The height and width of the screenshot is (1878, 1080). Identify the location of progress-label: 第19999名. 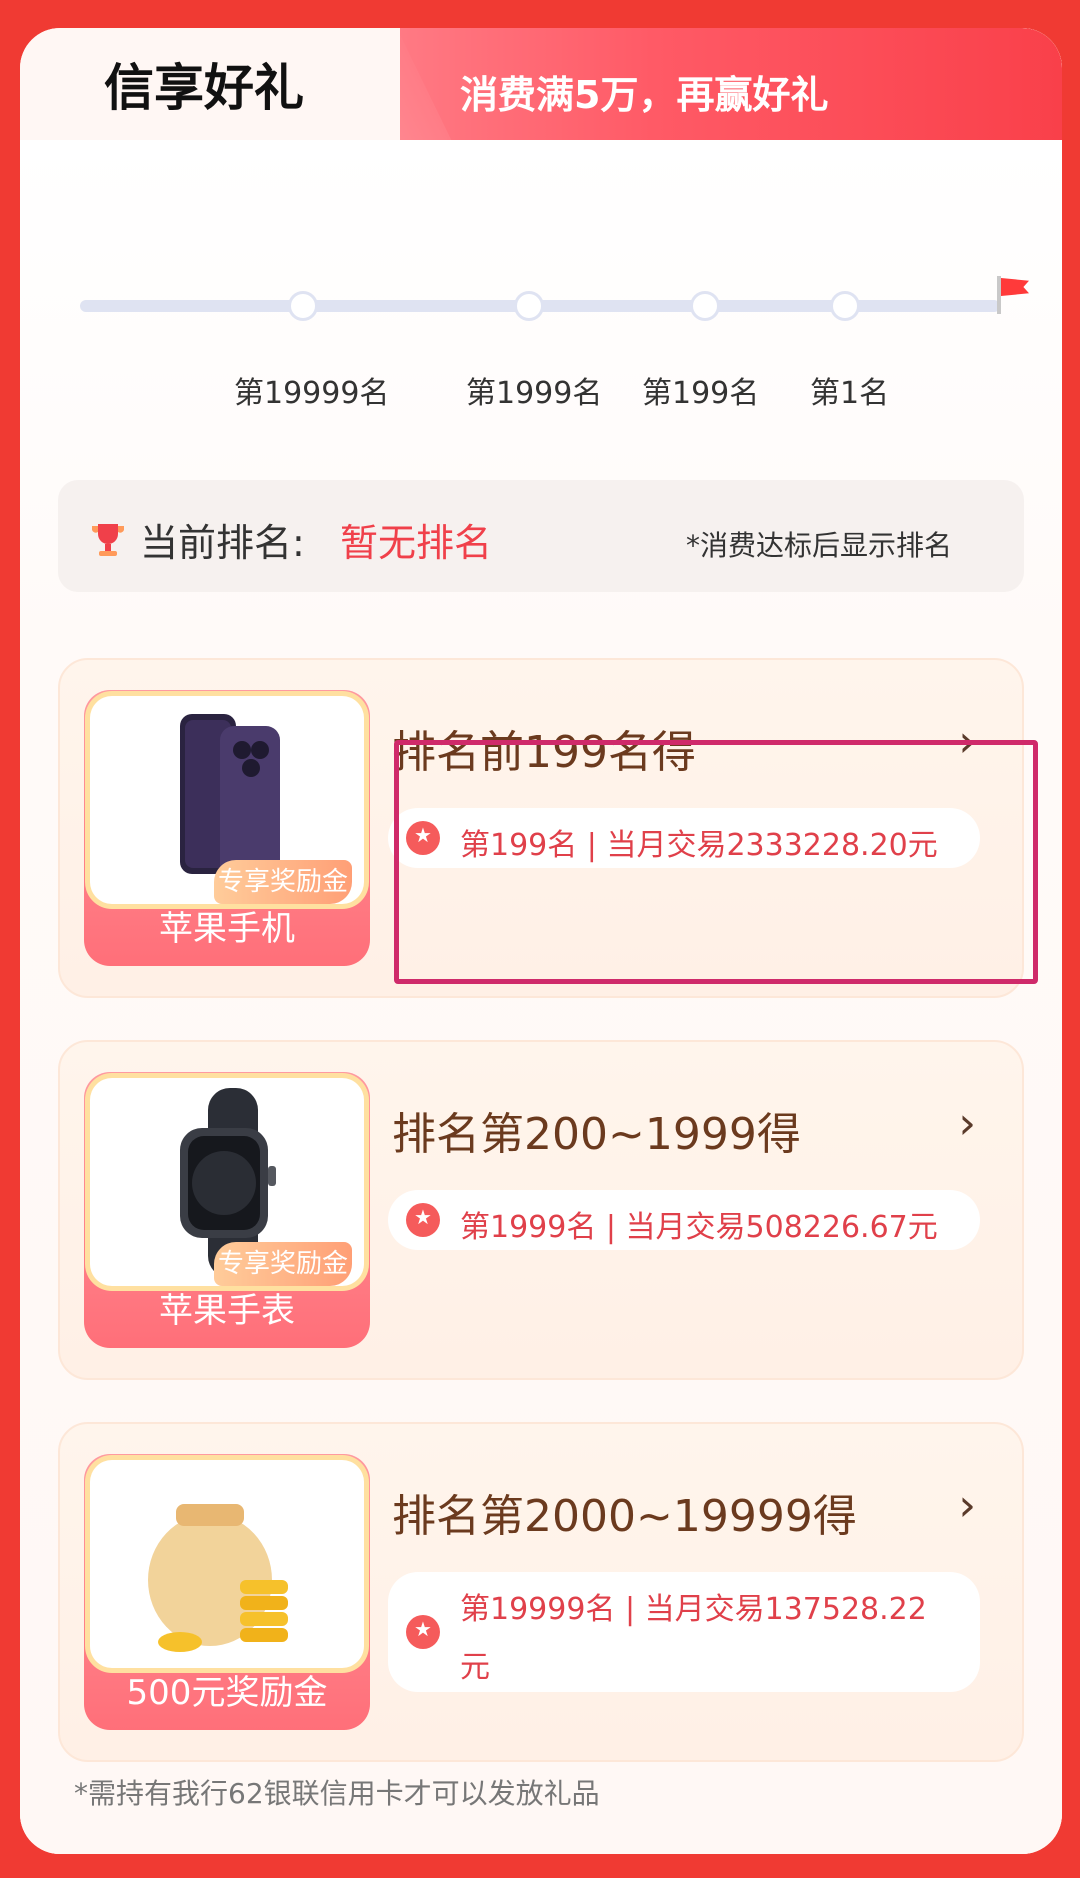
(312, 393).